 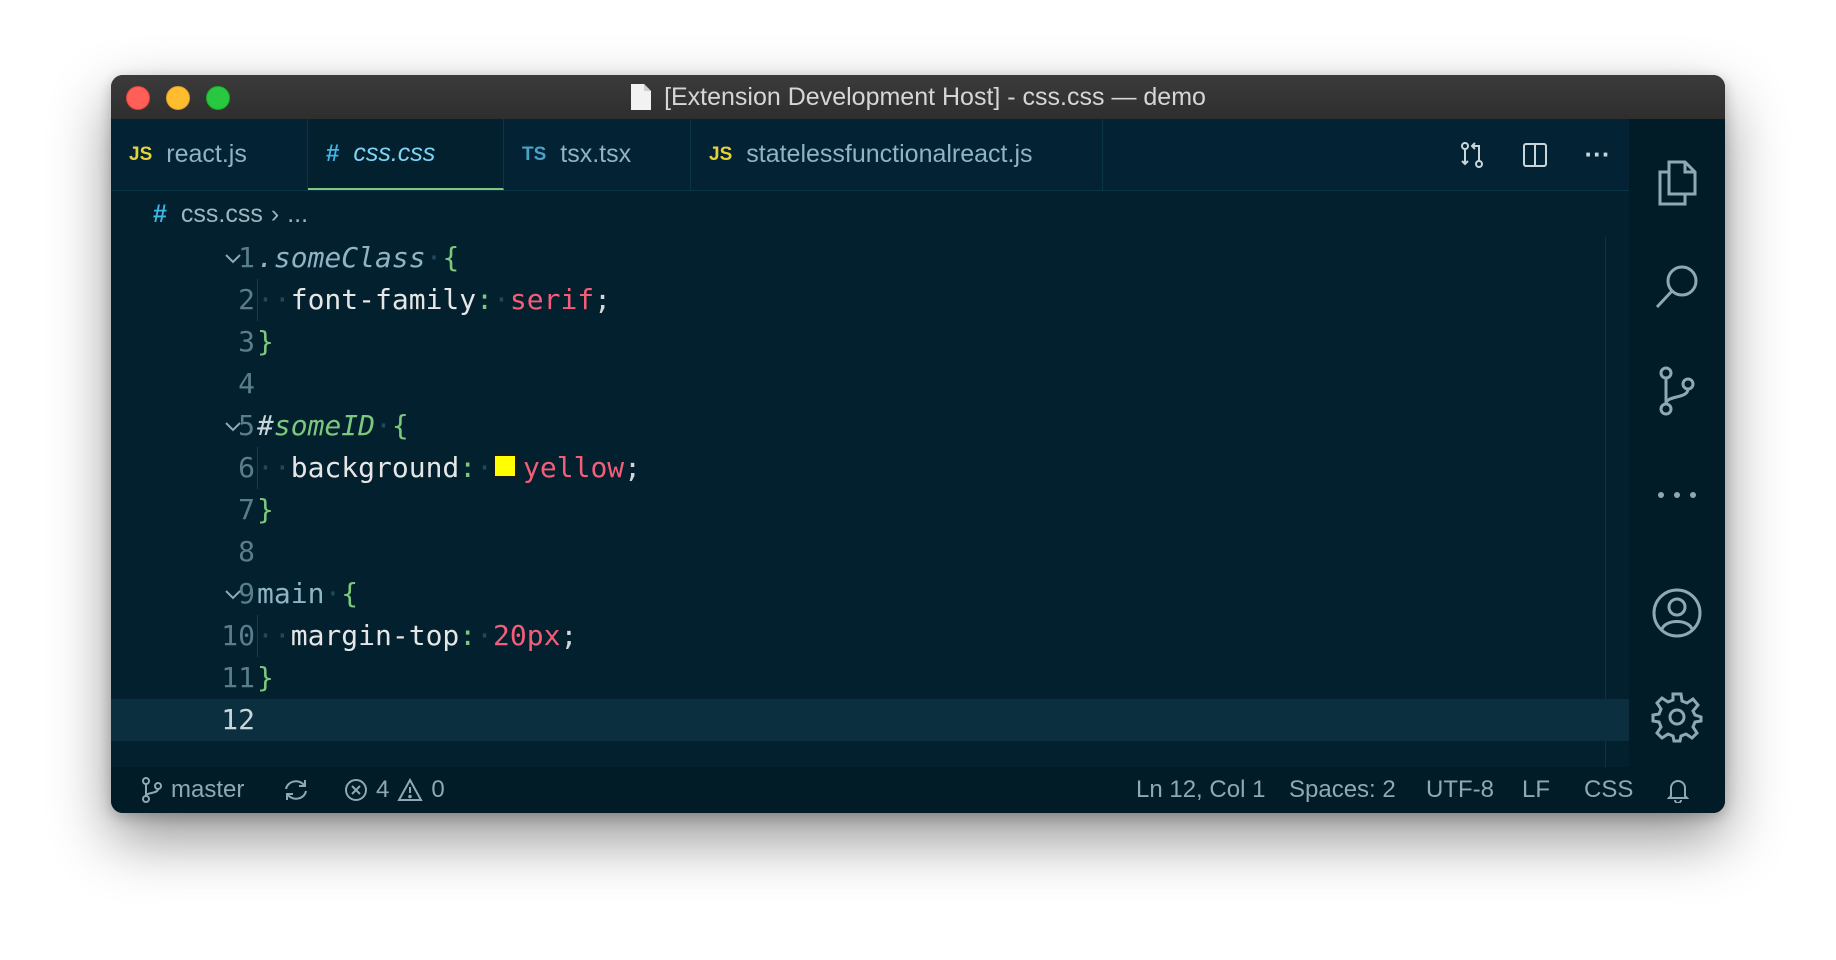 I want to click on files-icon, so click(x=1677, y=183).